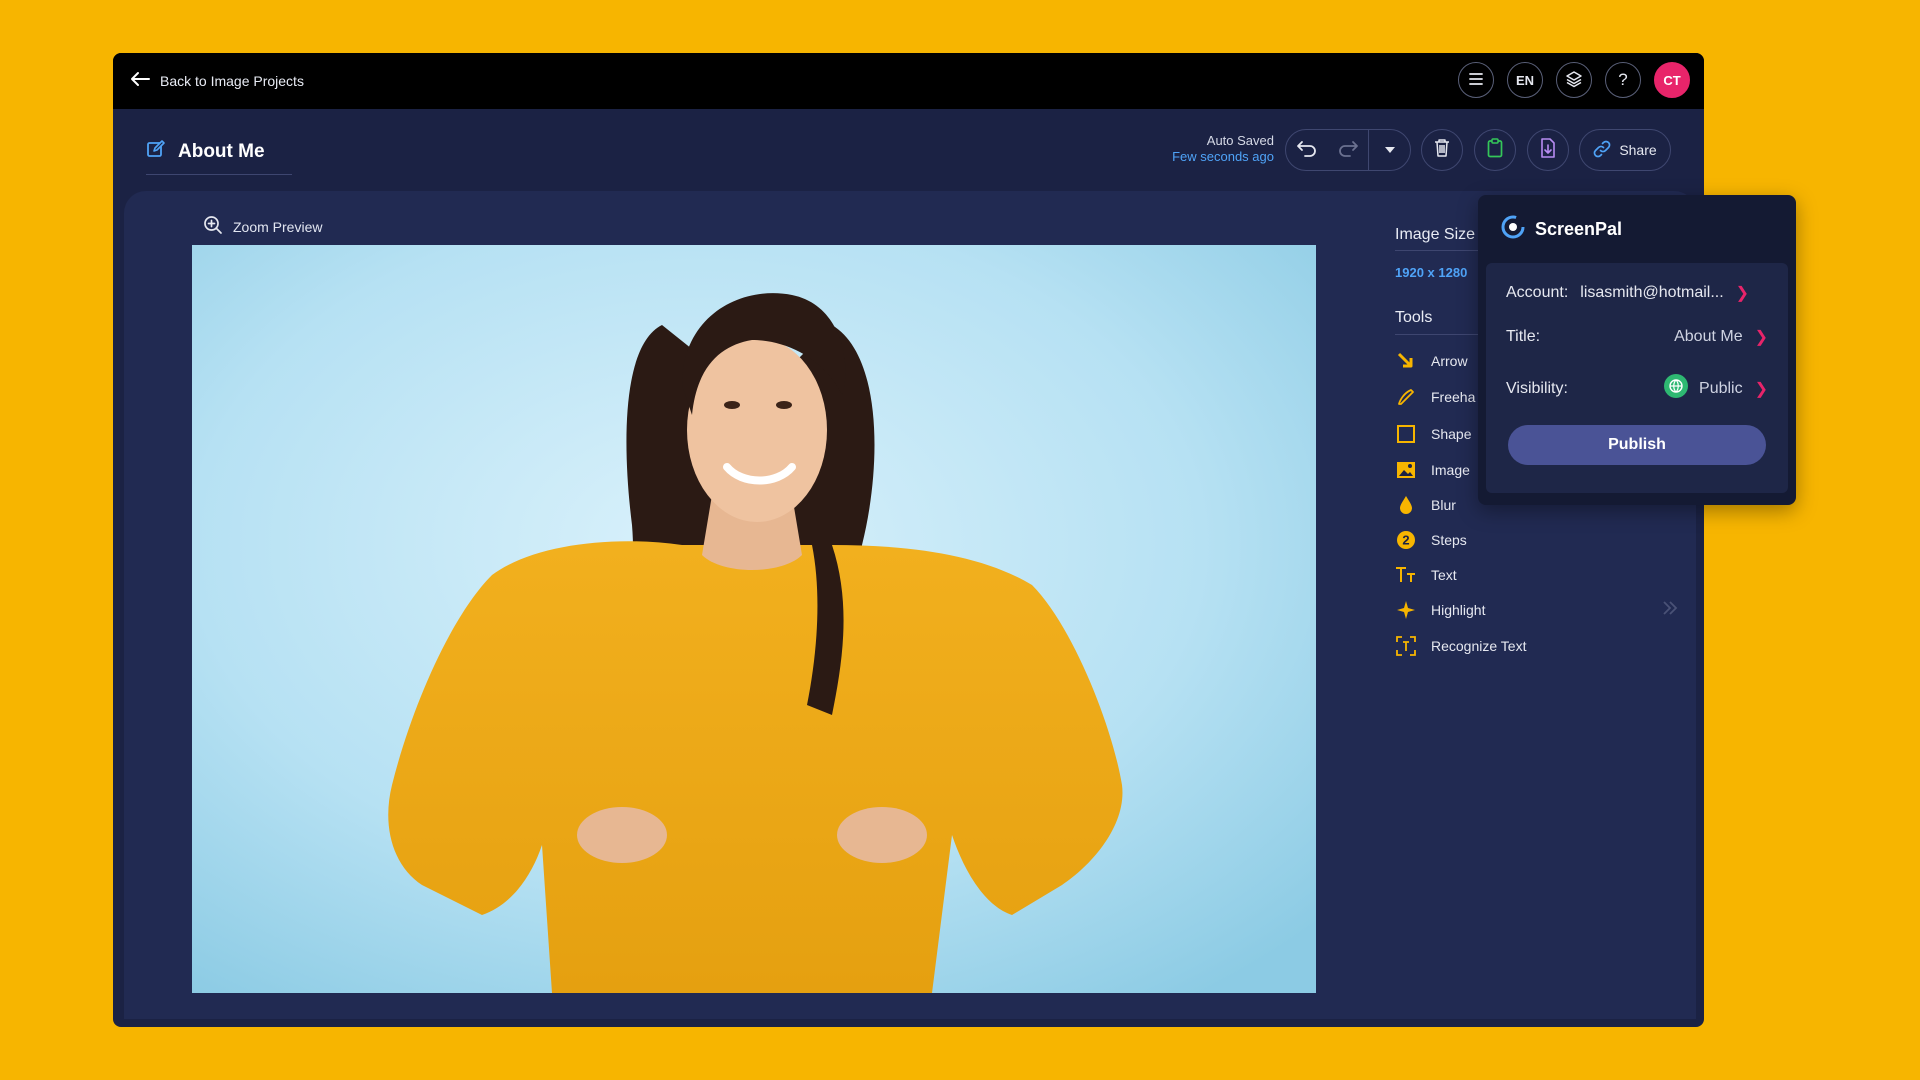 This screenshot has width=1920, height=1080. Describe the element at coordinates (1638, 150) in the screenshot. I see `share-label: Share` at that location.